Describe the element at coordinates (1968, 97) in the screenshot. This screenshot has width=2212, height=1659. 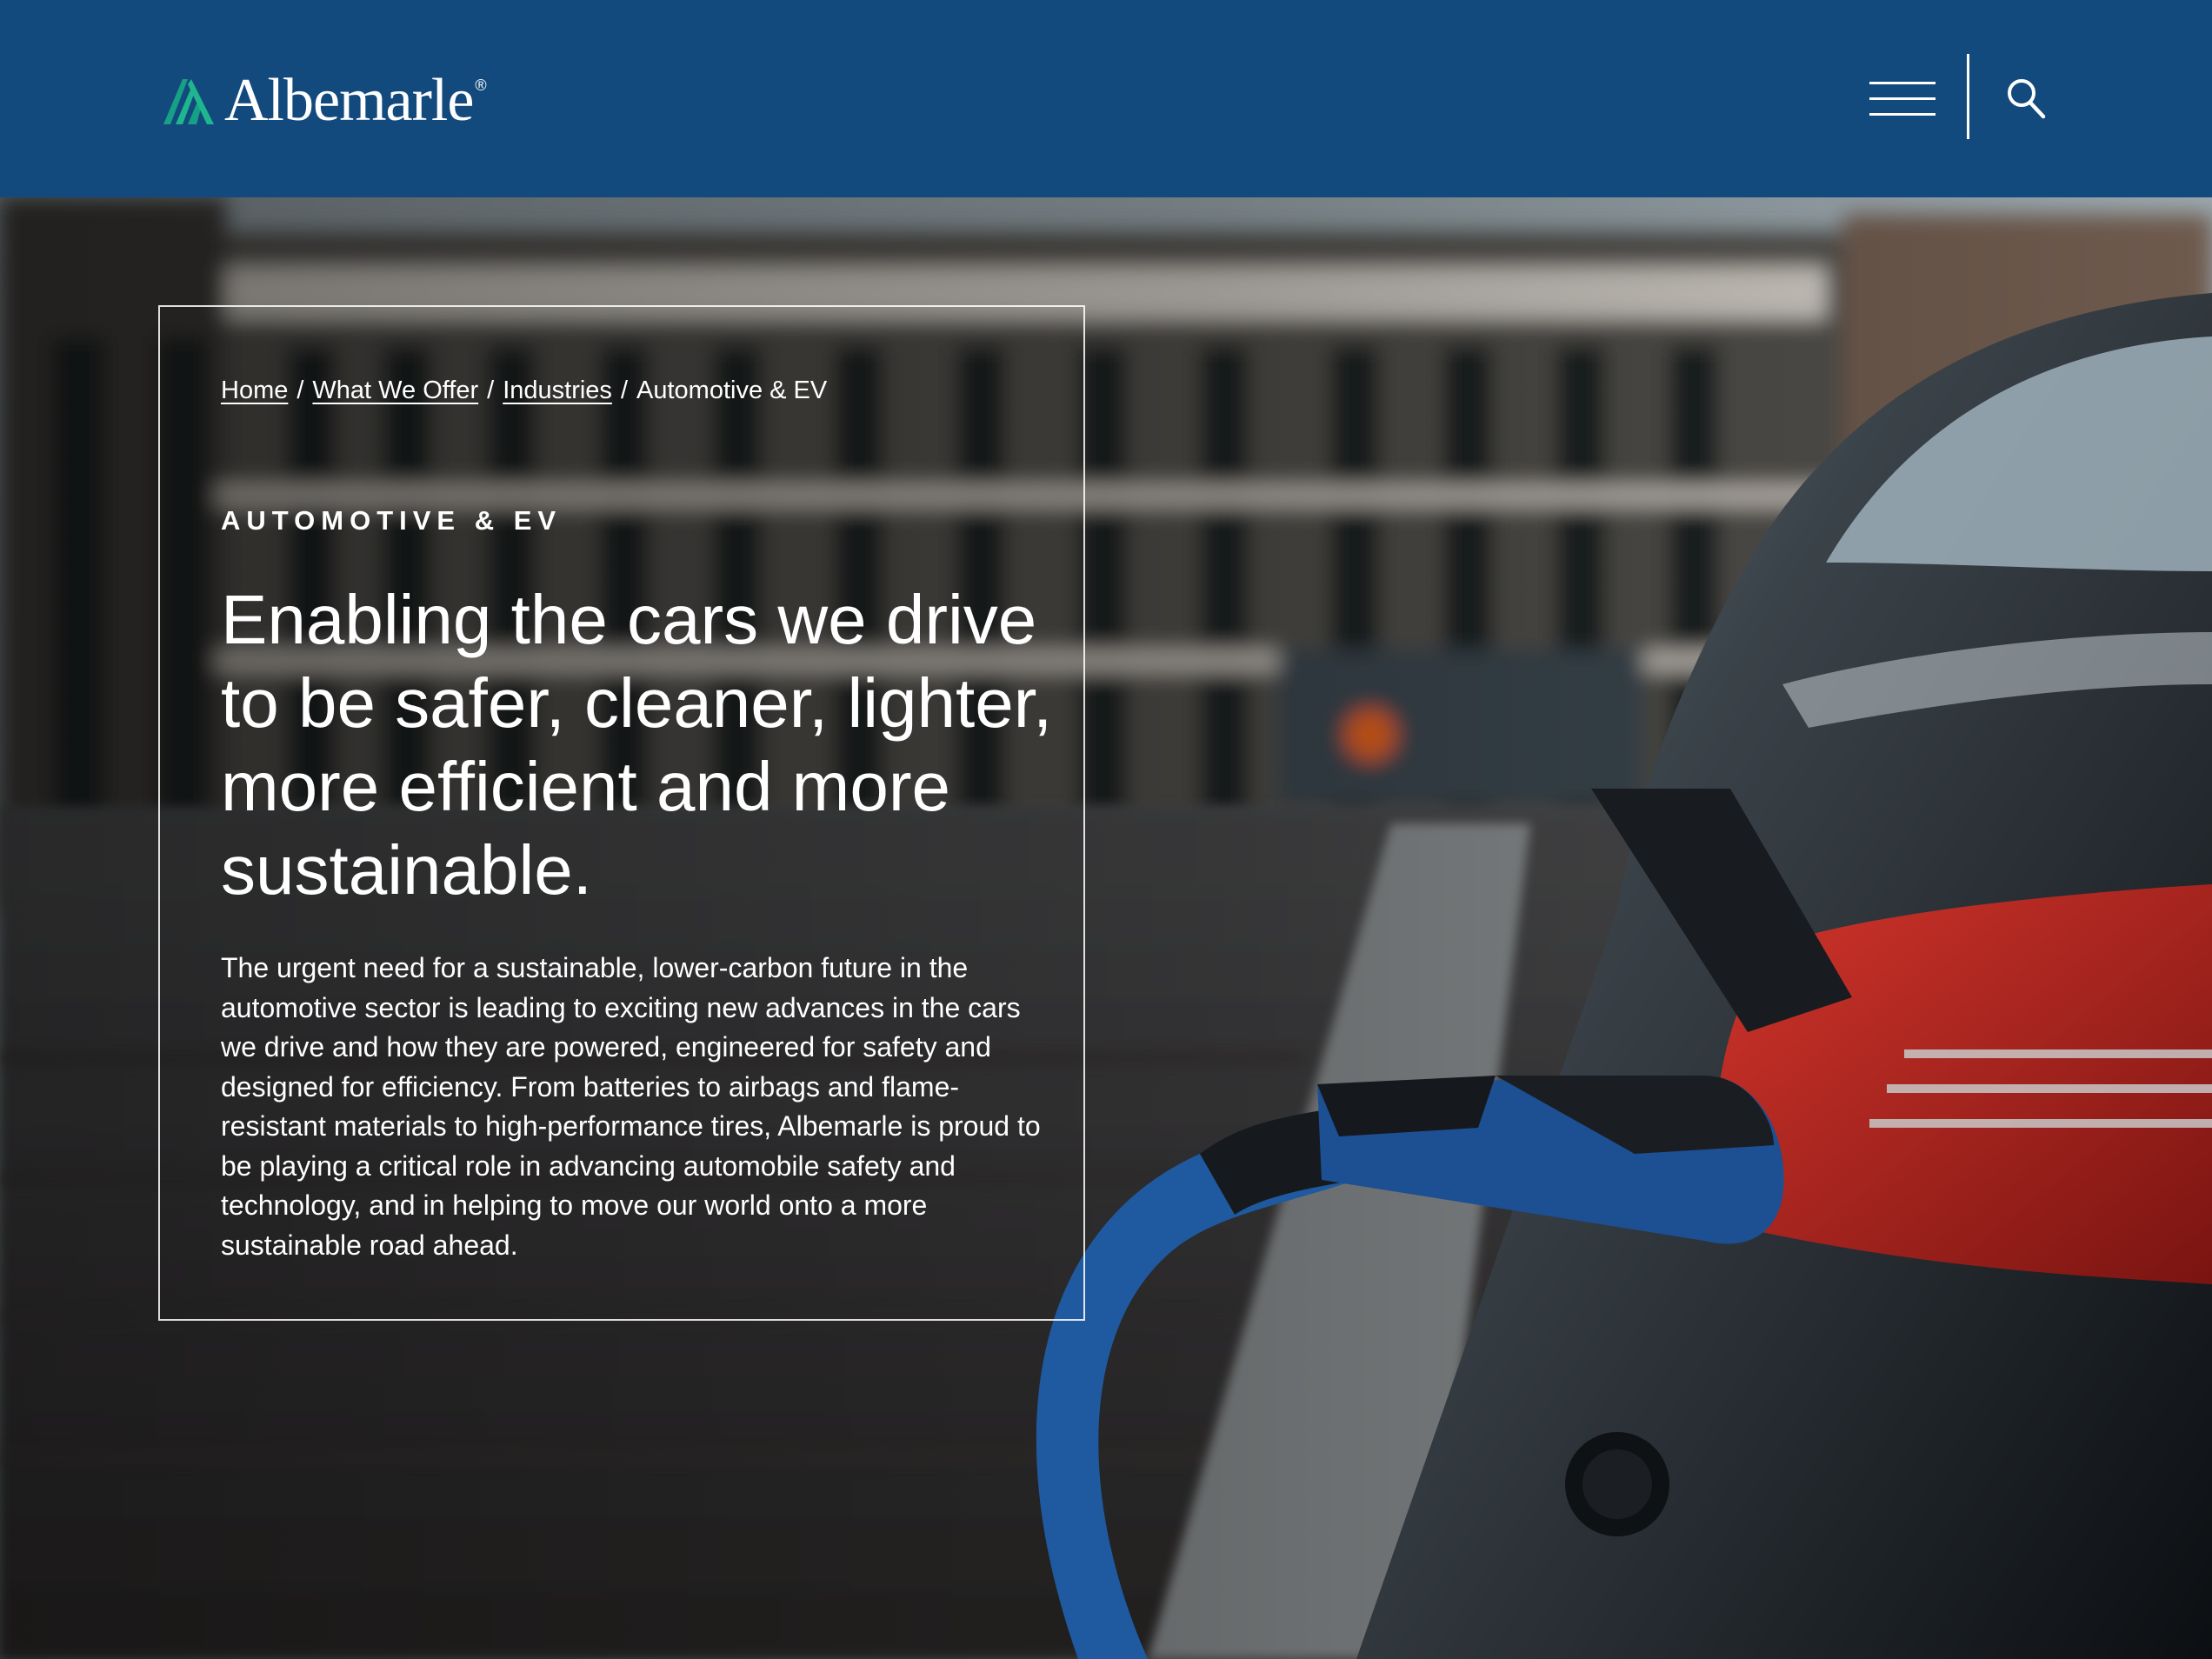
I see `header-divider` at that location.